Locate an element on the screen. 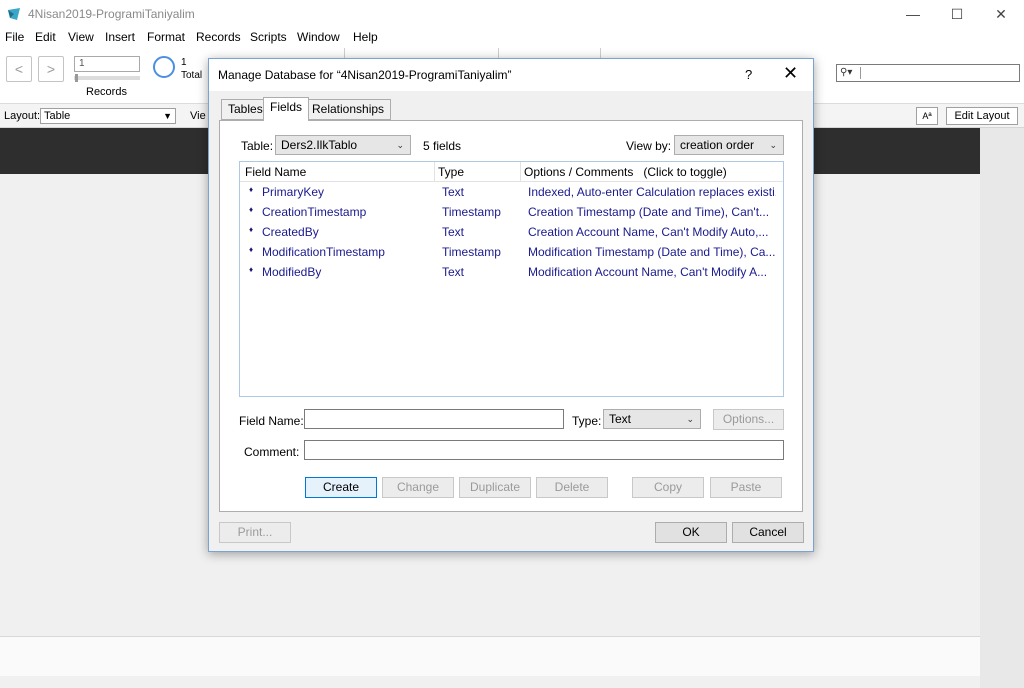  app-title: 4Nisan2019-ProgramiTaniyalim is located at coordinates (111, 14).